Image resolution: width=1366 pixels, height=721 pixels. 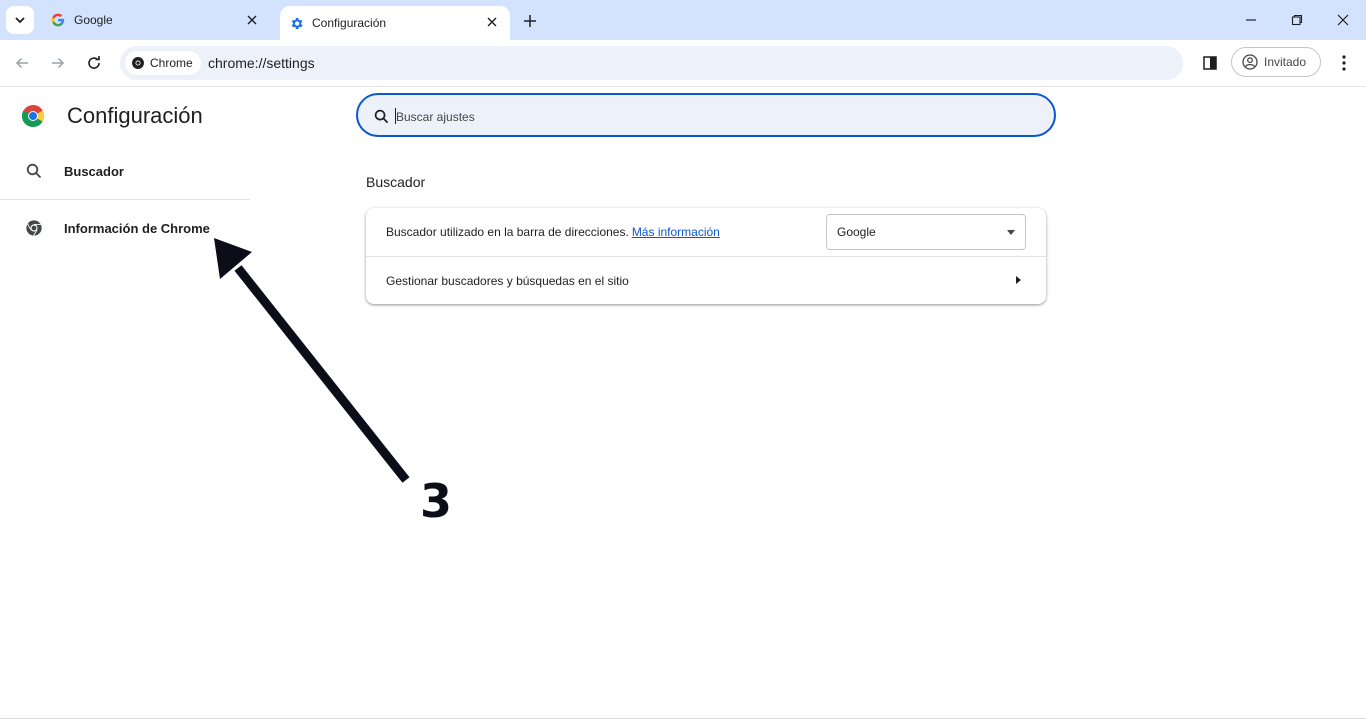 I want to click on annotation-number: 3, so click(x=436, y=501).